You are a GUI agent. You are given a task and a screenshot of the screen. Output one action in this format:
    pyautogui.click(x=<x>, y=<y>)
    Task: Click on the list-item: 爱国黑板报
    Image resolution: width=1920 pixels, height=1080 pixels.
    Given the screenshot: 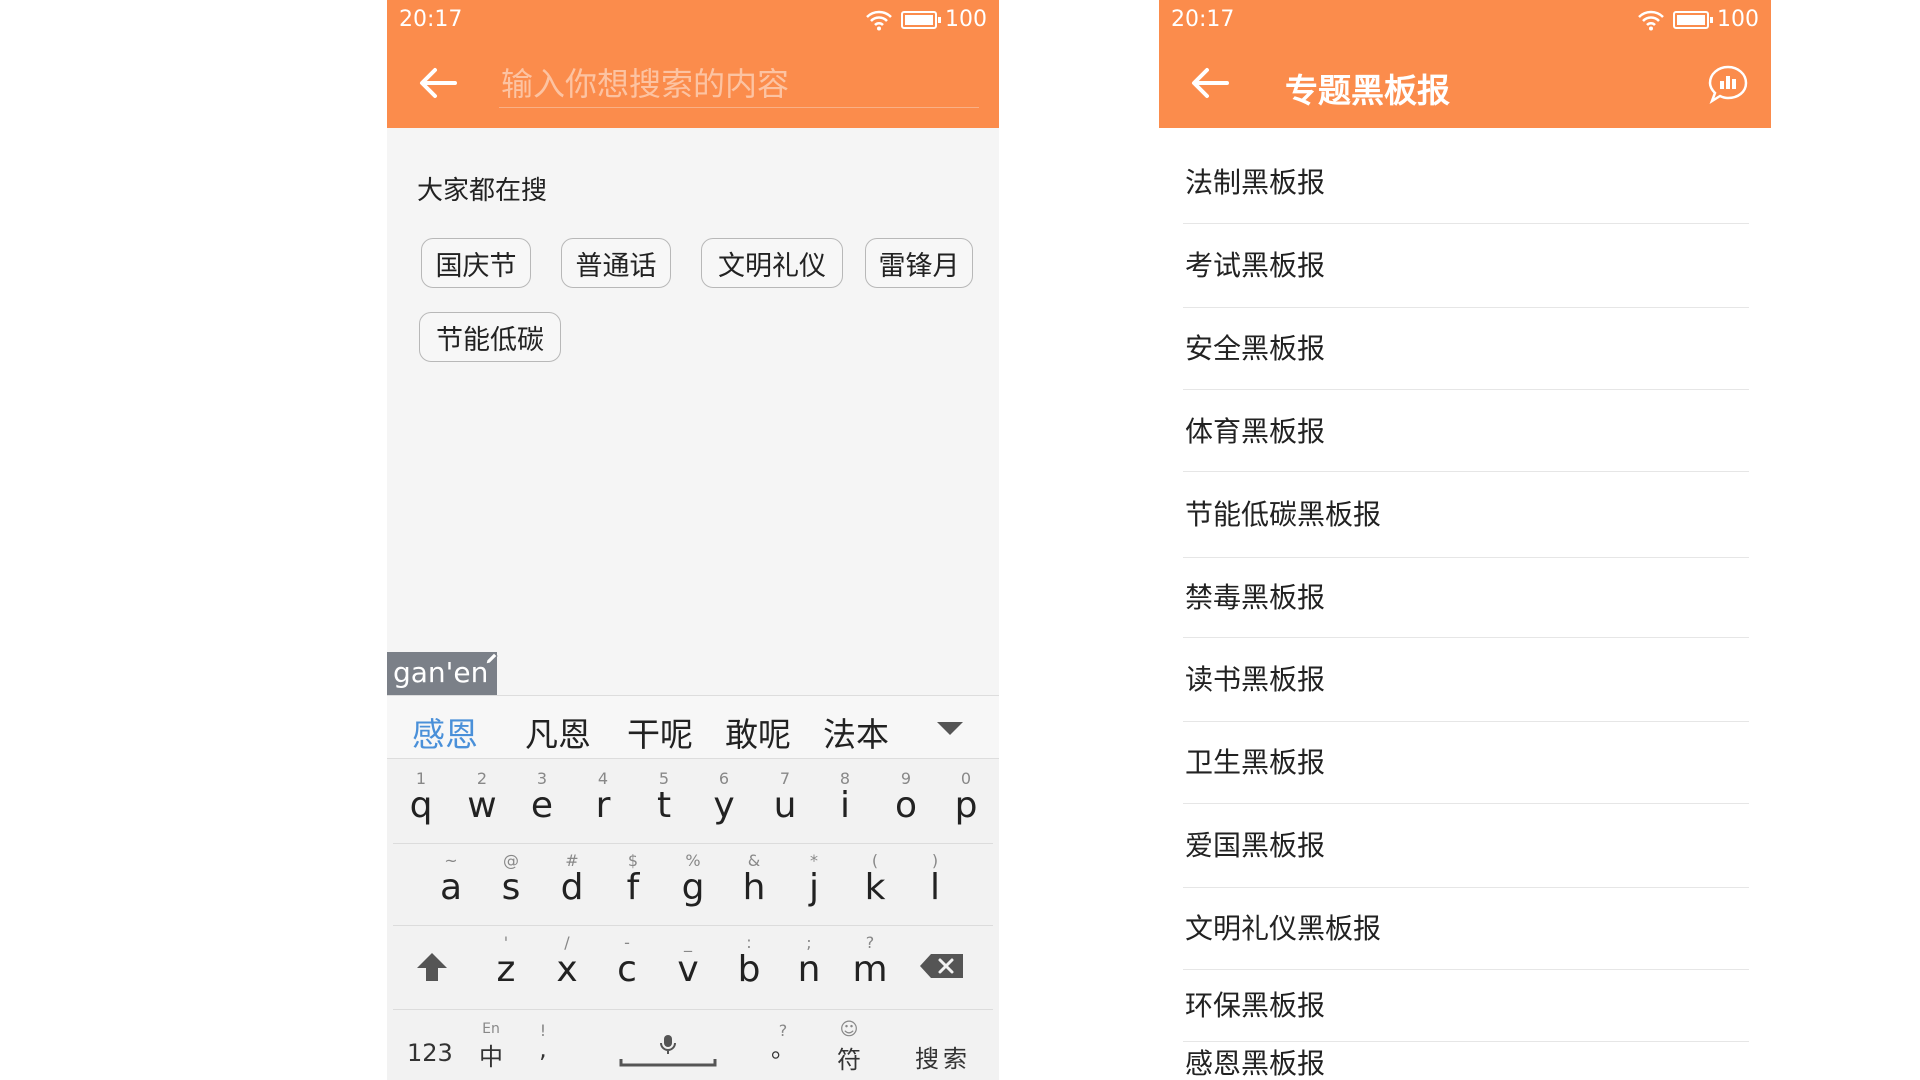 What is the action you would take?
    pyautogui.click(x=1466, y=846)
    